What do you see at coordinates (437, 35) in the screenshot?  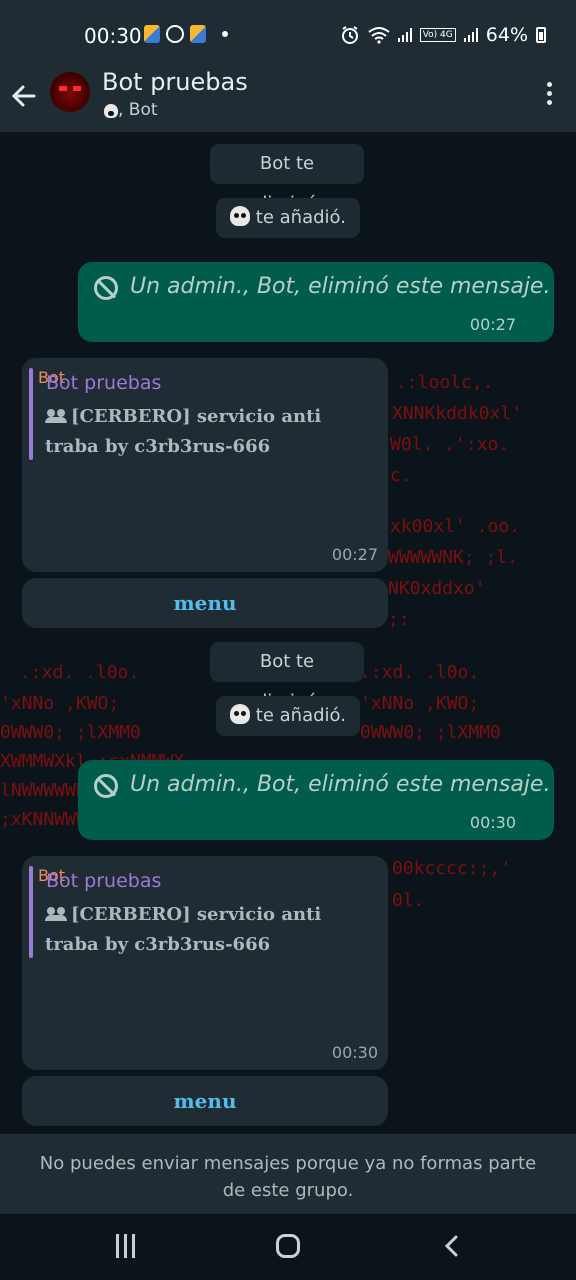 I see `network-label: Vo) 4G` at bounding box center [437, 35].